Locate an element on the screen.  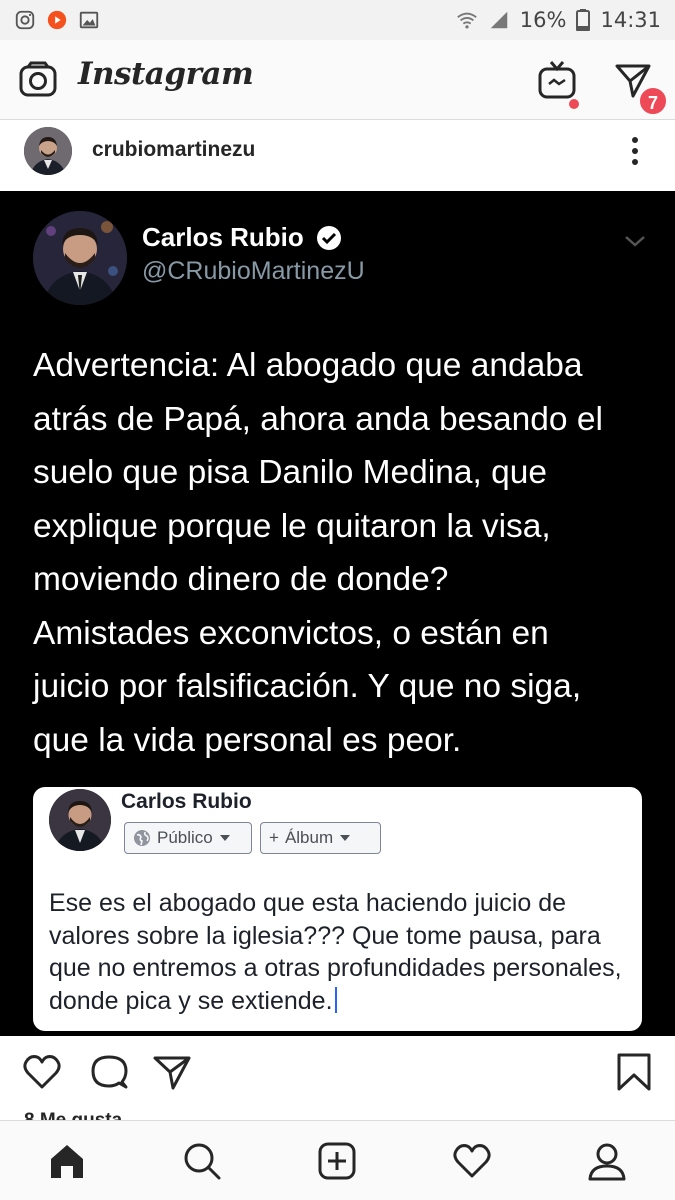
globe-icon is located at coordinates (142, 838).